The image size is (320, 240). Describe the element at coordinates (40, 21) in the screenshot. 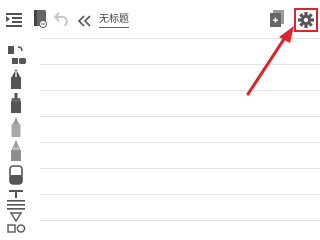

I see `notebook-icon` at that location.